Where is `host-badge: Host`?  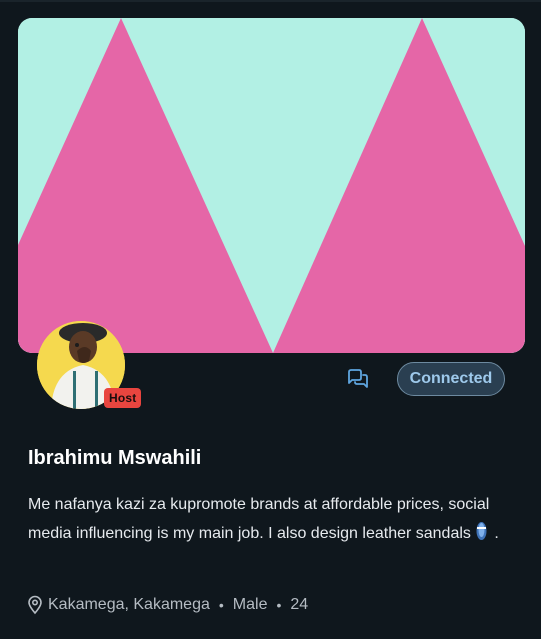
host-badge: Host is located at coordinates (123, 398).